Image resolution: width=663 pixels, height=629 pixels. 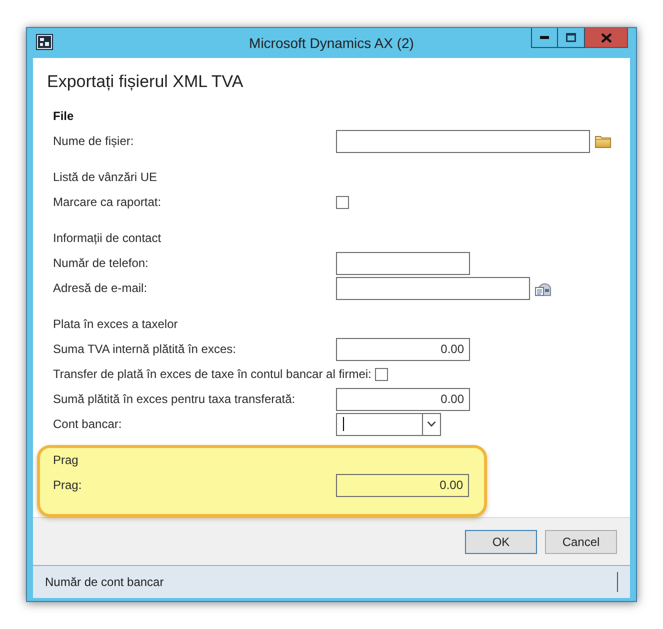 I want to click on minimize-icon, so click(x=544, y=37).